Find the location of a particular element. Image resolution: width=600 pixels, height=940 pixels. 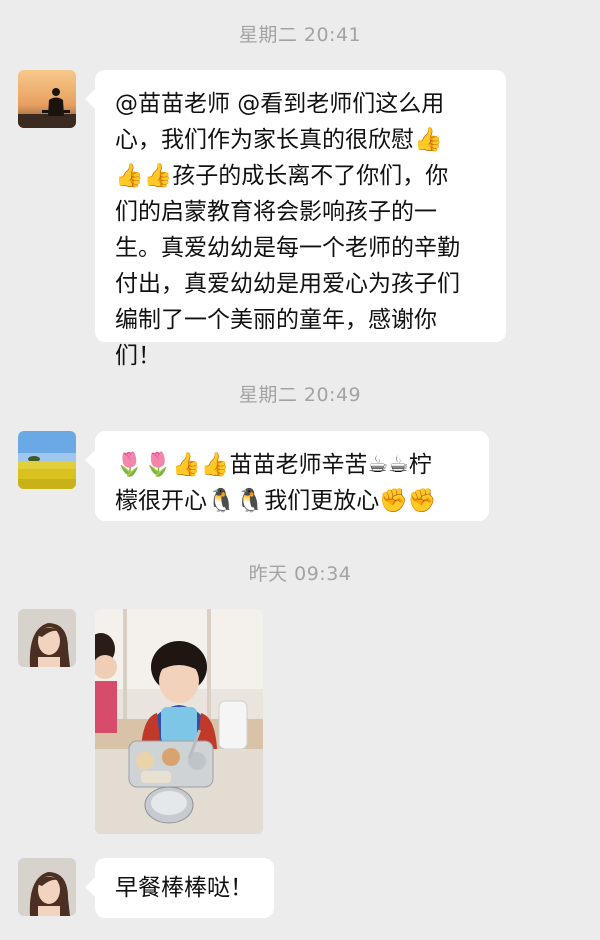

timestamp: 星期二 20:49 is located at coordinates (300, 395).